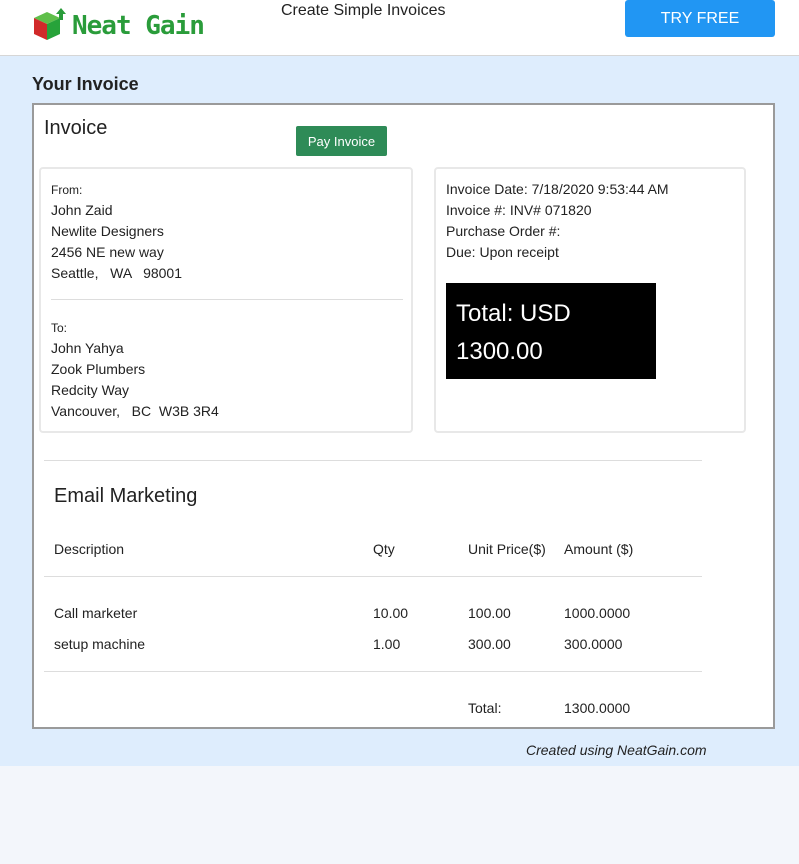 Image resolution: width=799 pixels, height=864 pixels. What do you see at coordinates (700, 18) in the screenshot?
I see `try-free-button: TRY FREE` at bounding box center [700, 18].